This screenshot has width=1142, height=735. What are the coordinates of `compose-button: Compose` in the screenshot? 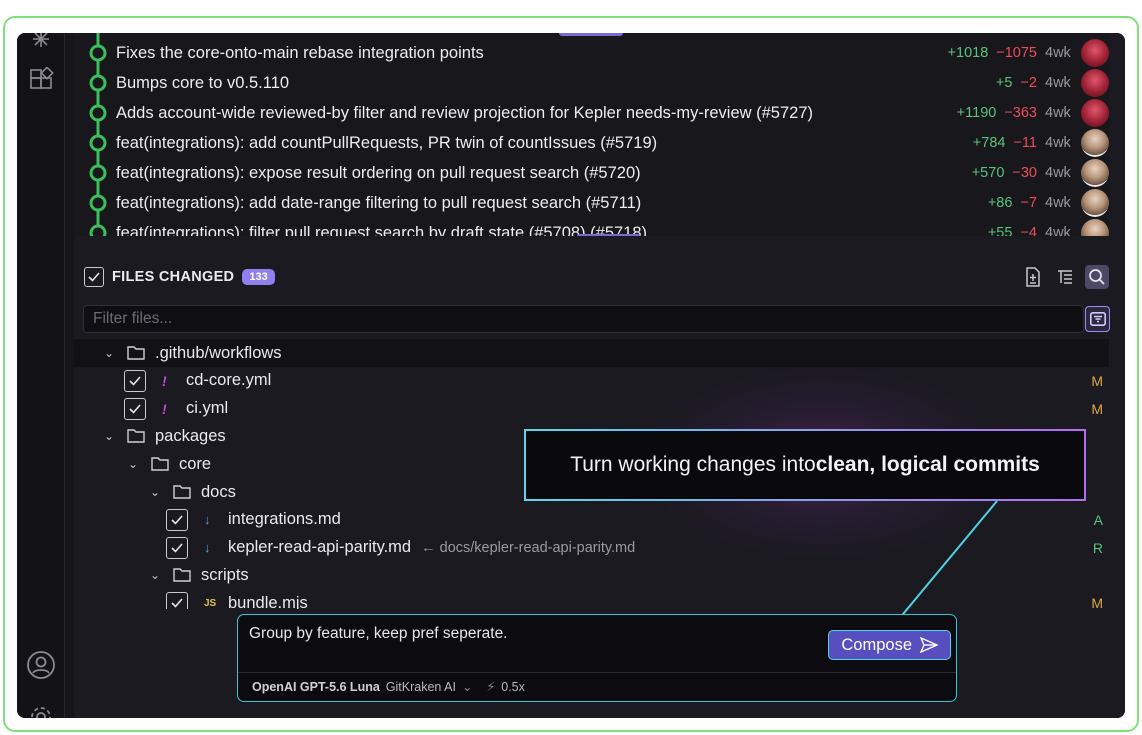 It's located at (889, 645).